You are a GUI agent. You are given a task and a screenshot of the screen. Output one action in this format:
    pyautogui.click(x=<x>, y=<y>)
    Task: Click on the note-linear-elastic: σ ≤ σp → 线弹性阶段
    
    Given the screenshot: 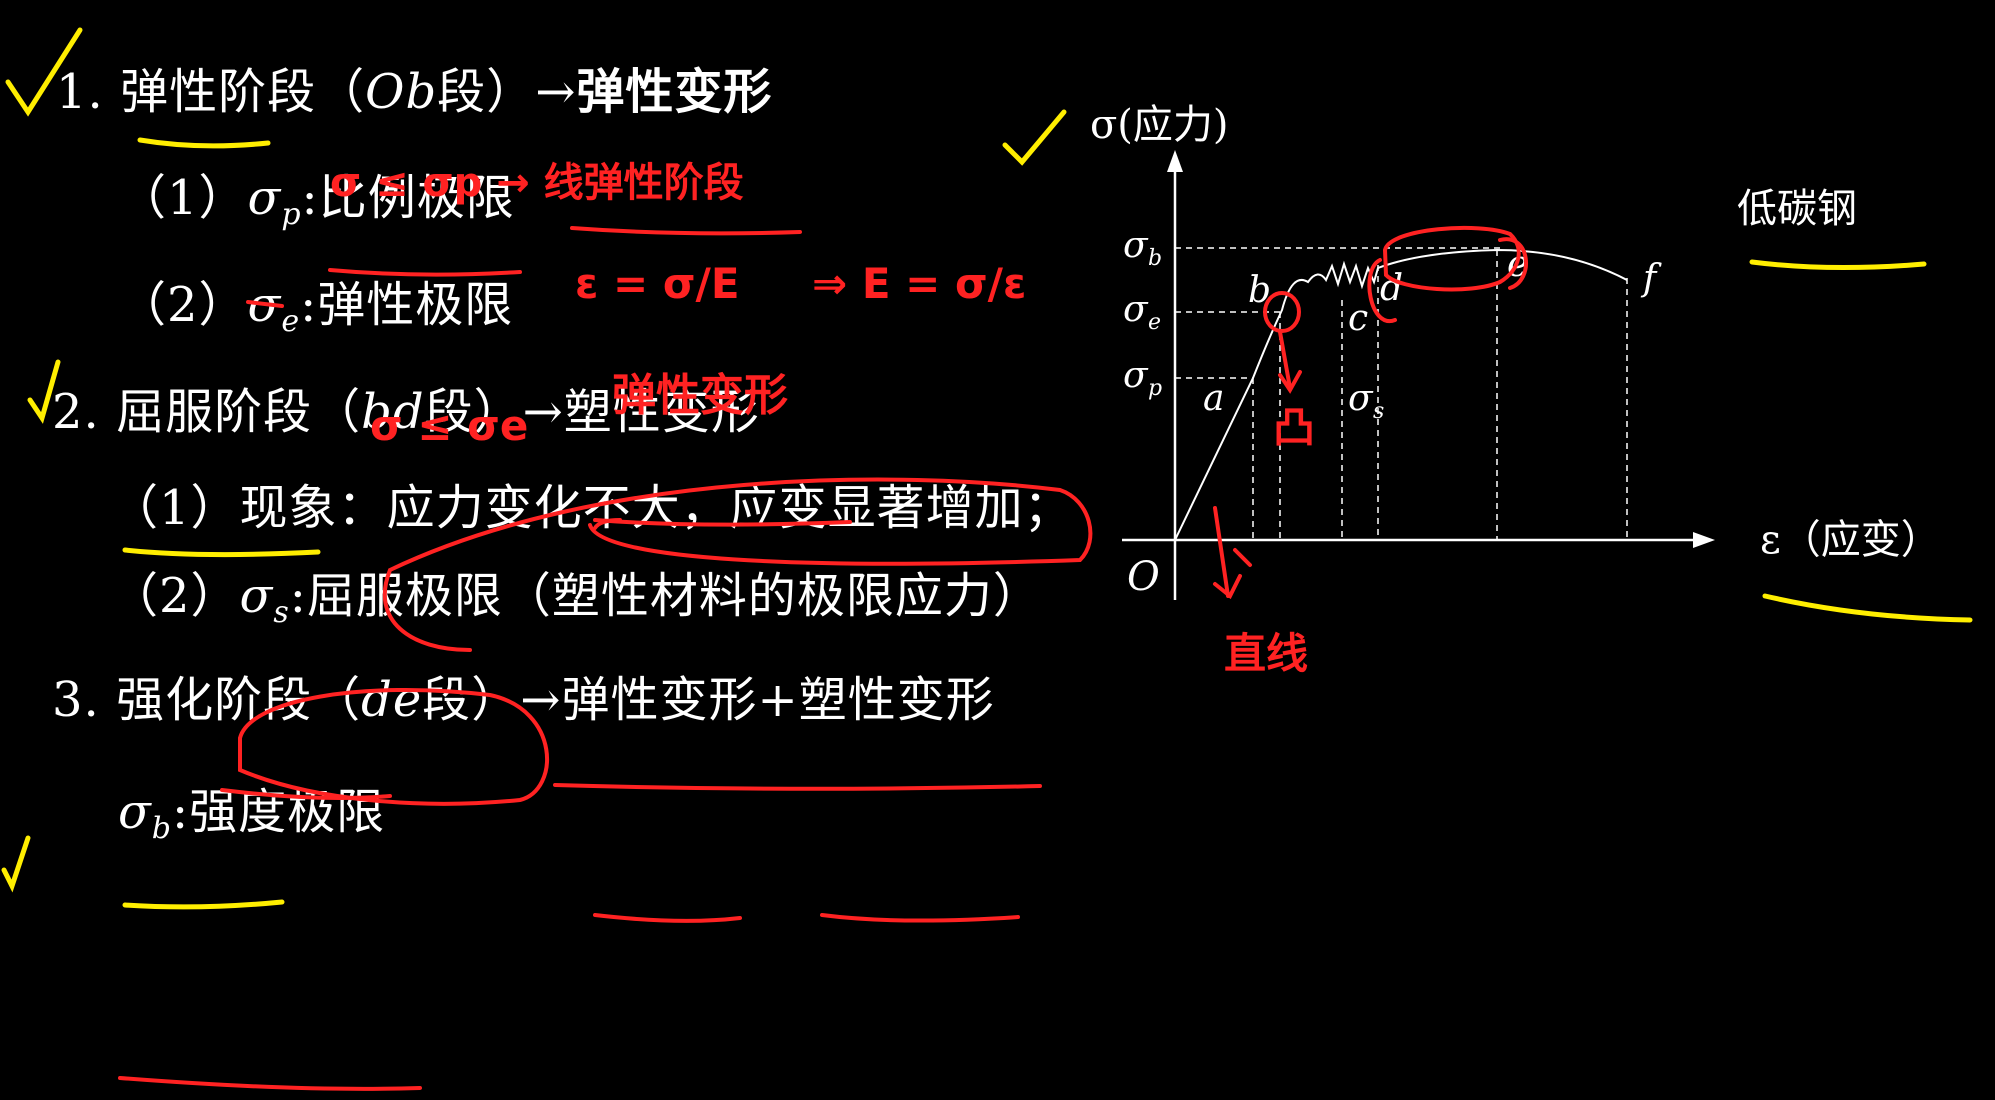 What is the action you would take?
    pyautogui.click(x=537, y=183)
    